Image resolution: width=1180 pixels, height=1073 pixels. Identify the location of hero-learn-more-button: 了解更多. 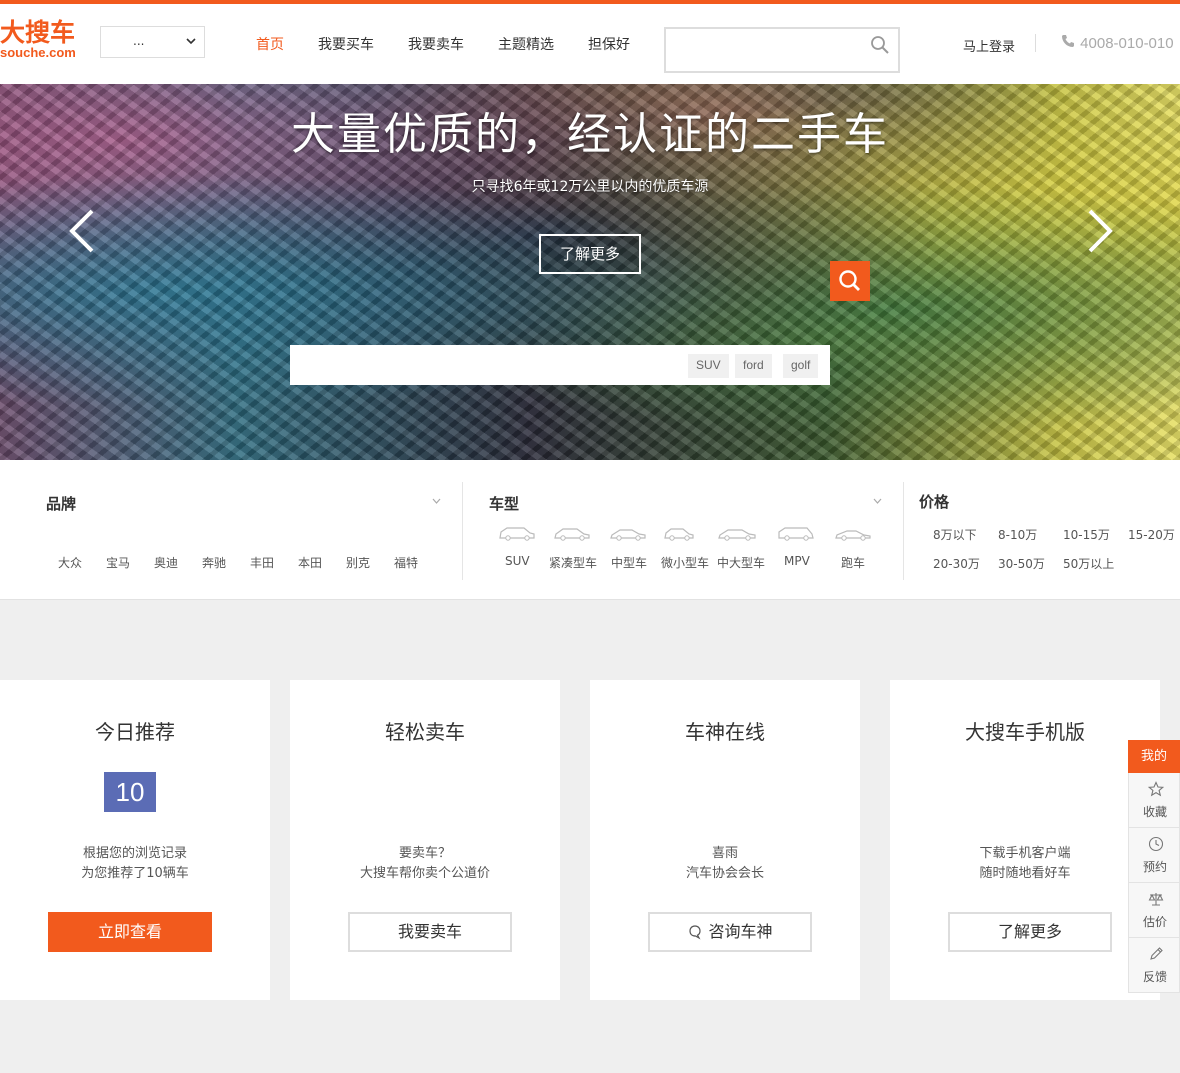
(590, 254).